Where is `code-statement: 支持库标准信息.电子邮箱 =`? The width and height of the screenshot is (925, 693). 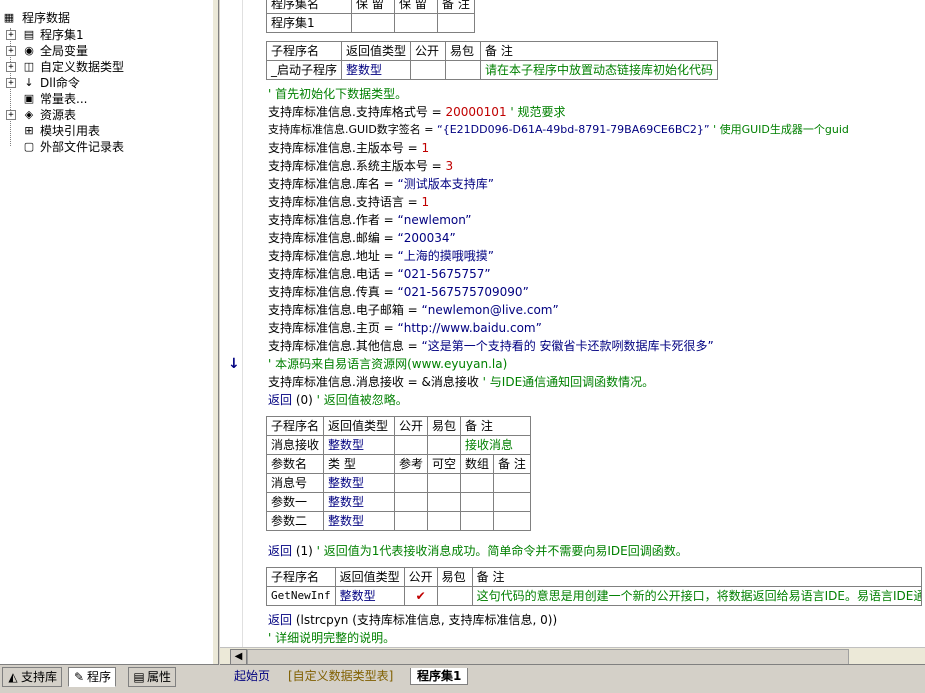
code-statement: 支持库标准信息.电子邮箱 = is located at coordinates (345, 310).